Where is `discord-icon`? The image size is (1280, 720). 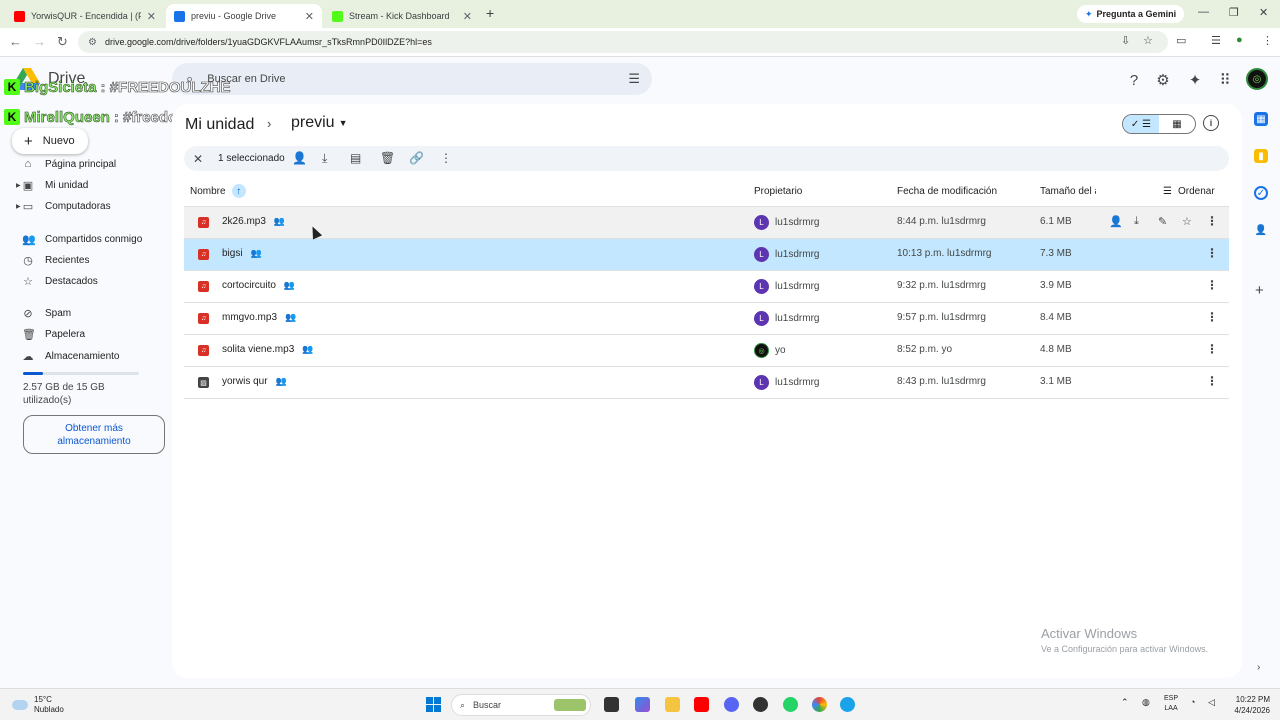
discord-icon is located at coordinates (731, 704).